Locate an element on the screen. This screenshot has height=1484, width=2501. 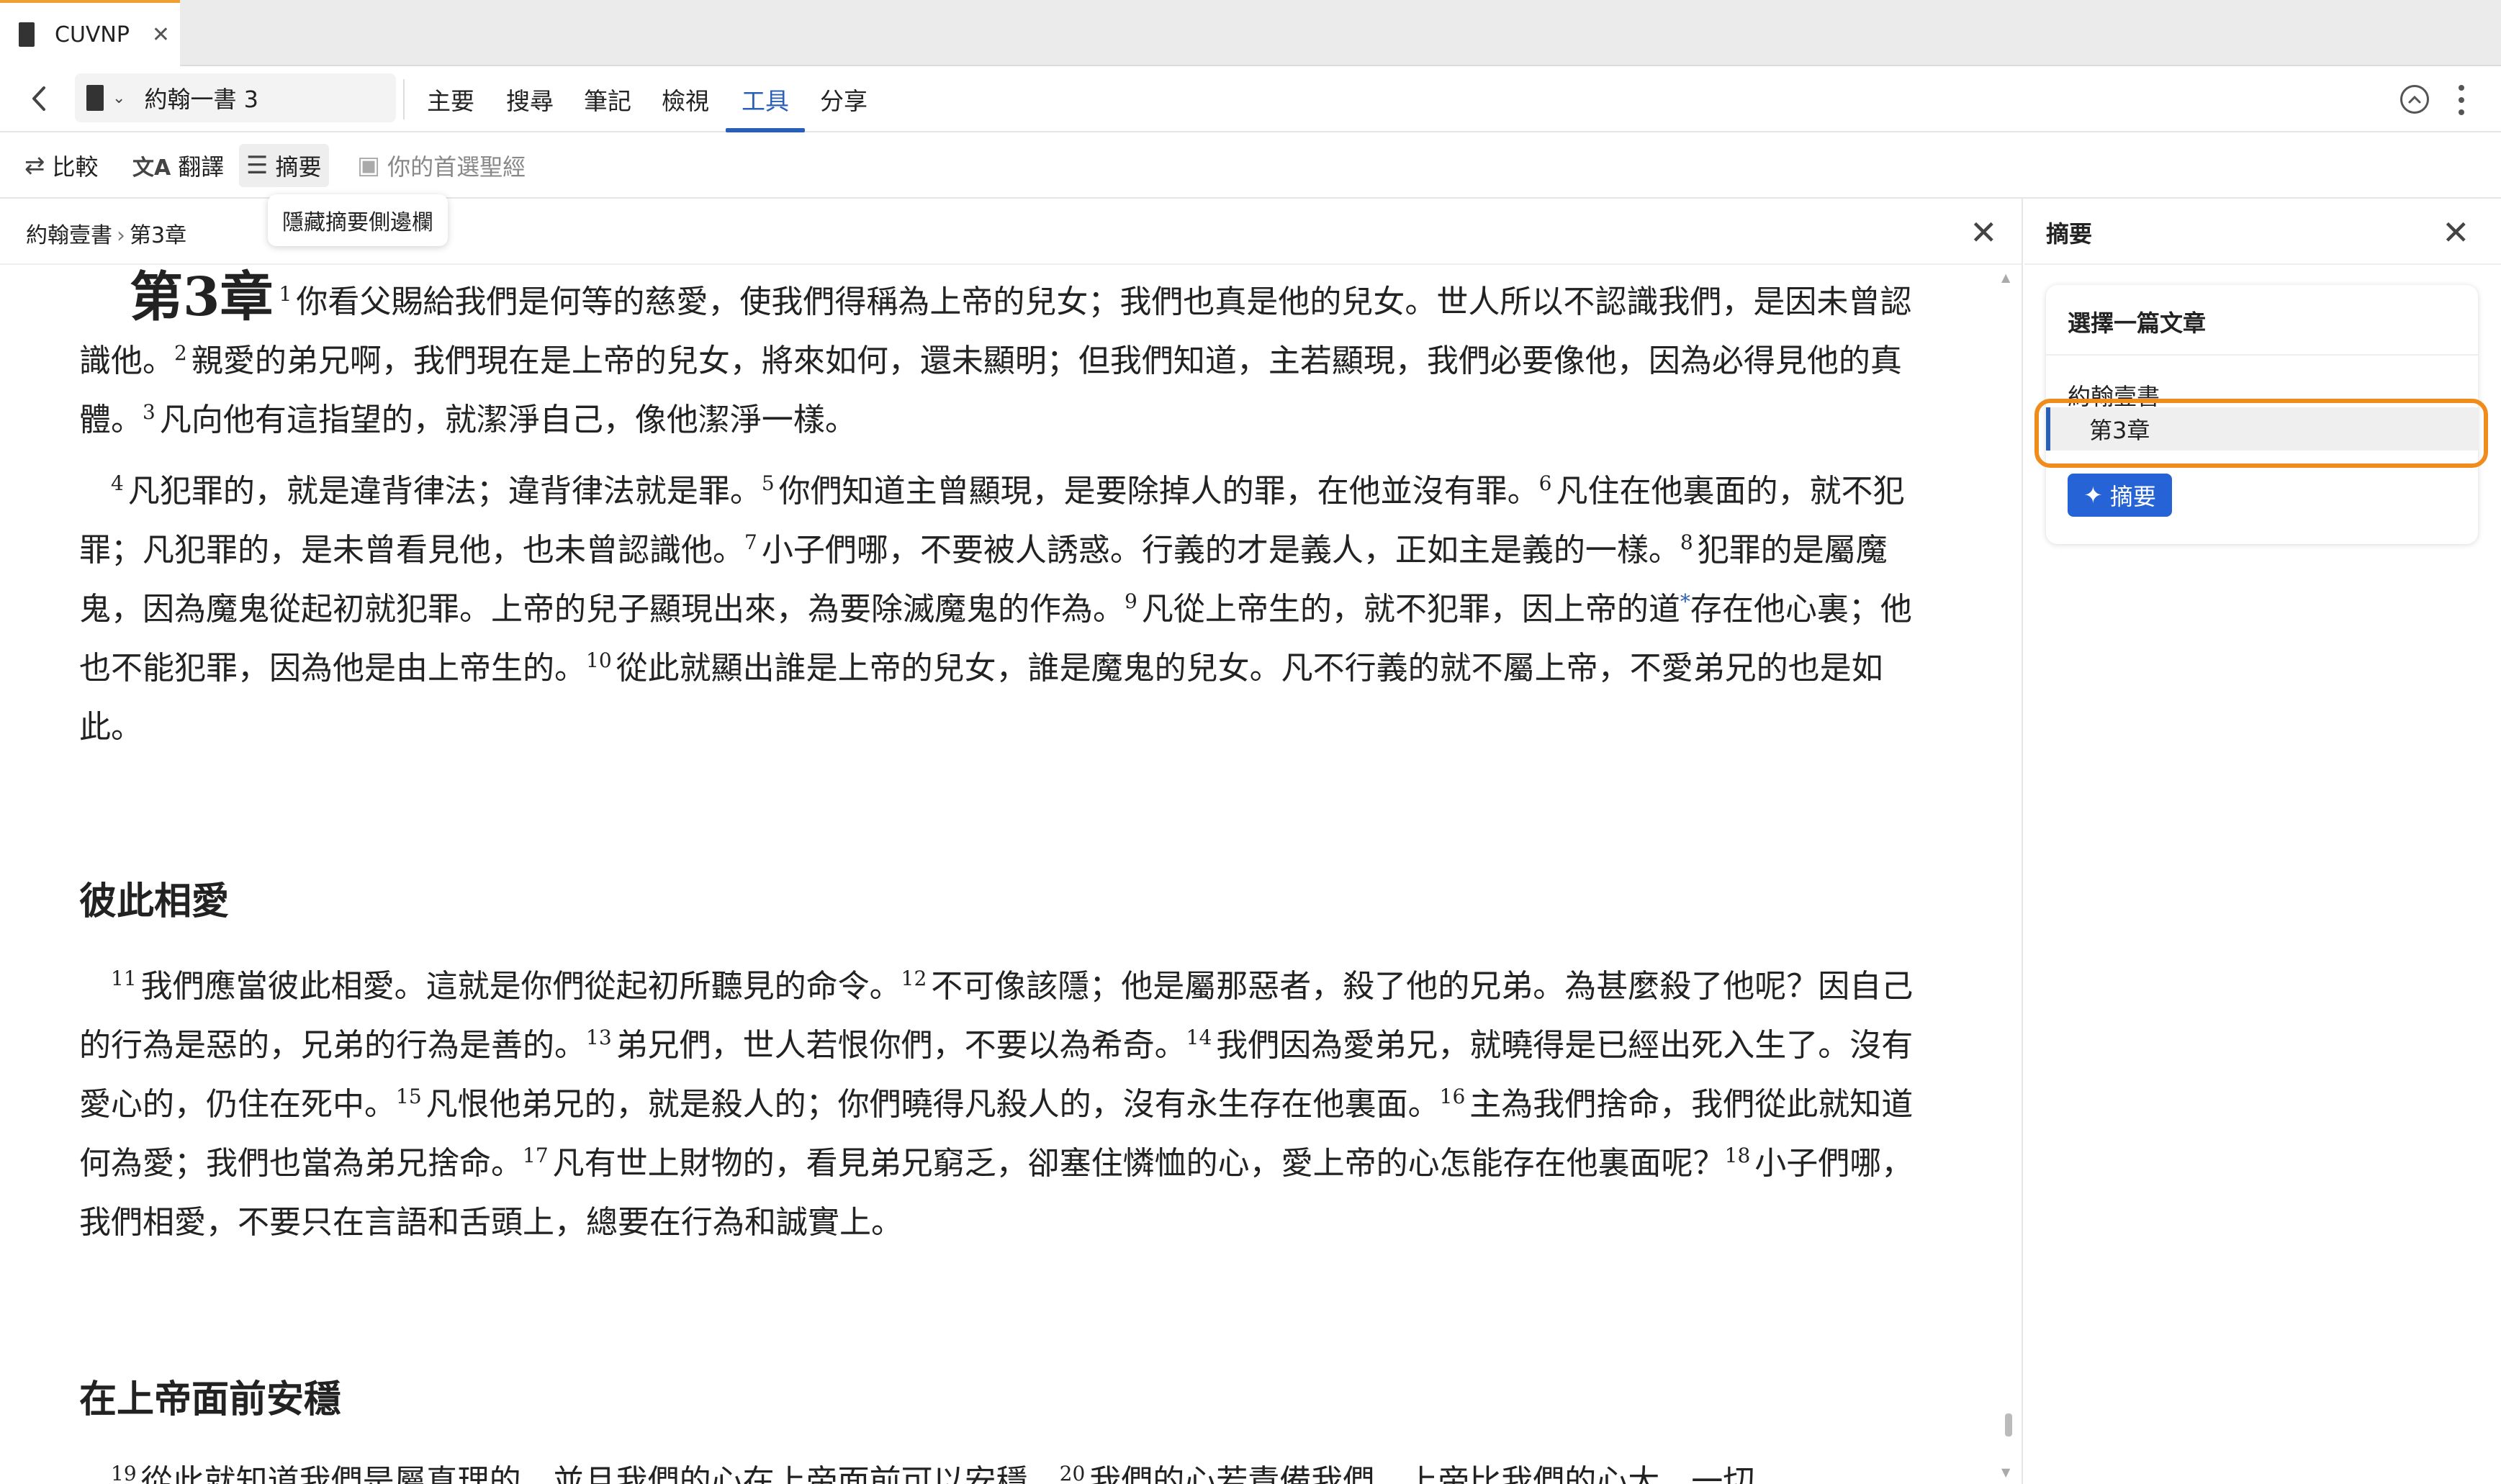
summary-label: 摘要 is located at coordinates (299, 167).